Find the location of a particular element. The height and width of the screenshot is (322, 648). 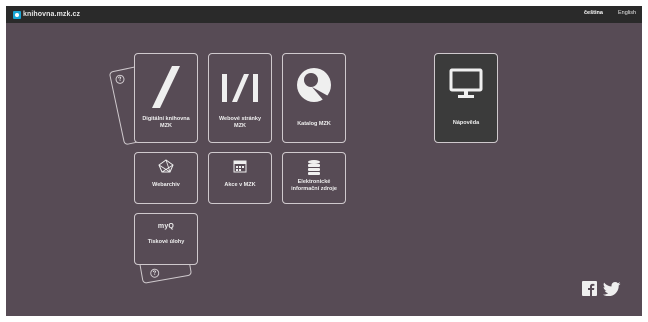

twitter-link is located at coordinates (612, 289).